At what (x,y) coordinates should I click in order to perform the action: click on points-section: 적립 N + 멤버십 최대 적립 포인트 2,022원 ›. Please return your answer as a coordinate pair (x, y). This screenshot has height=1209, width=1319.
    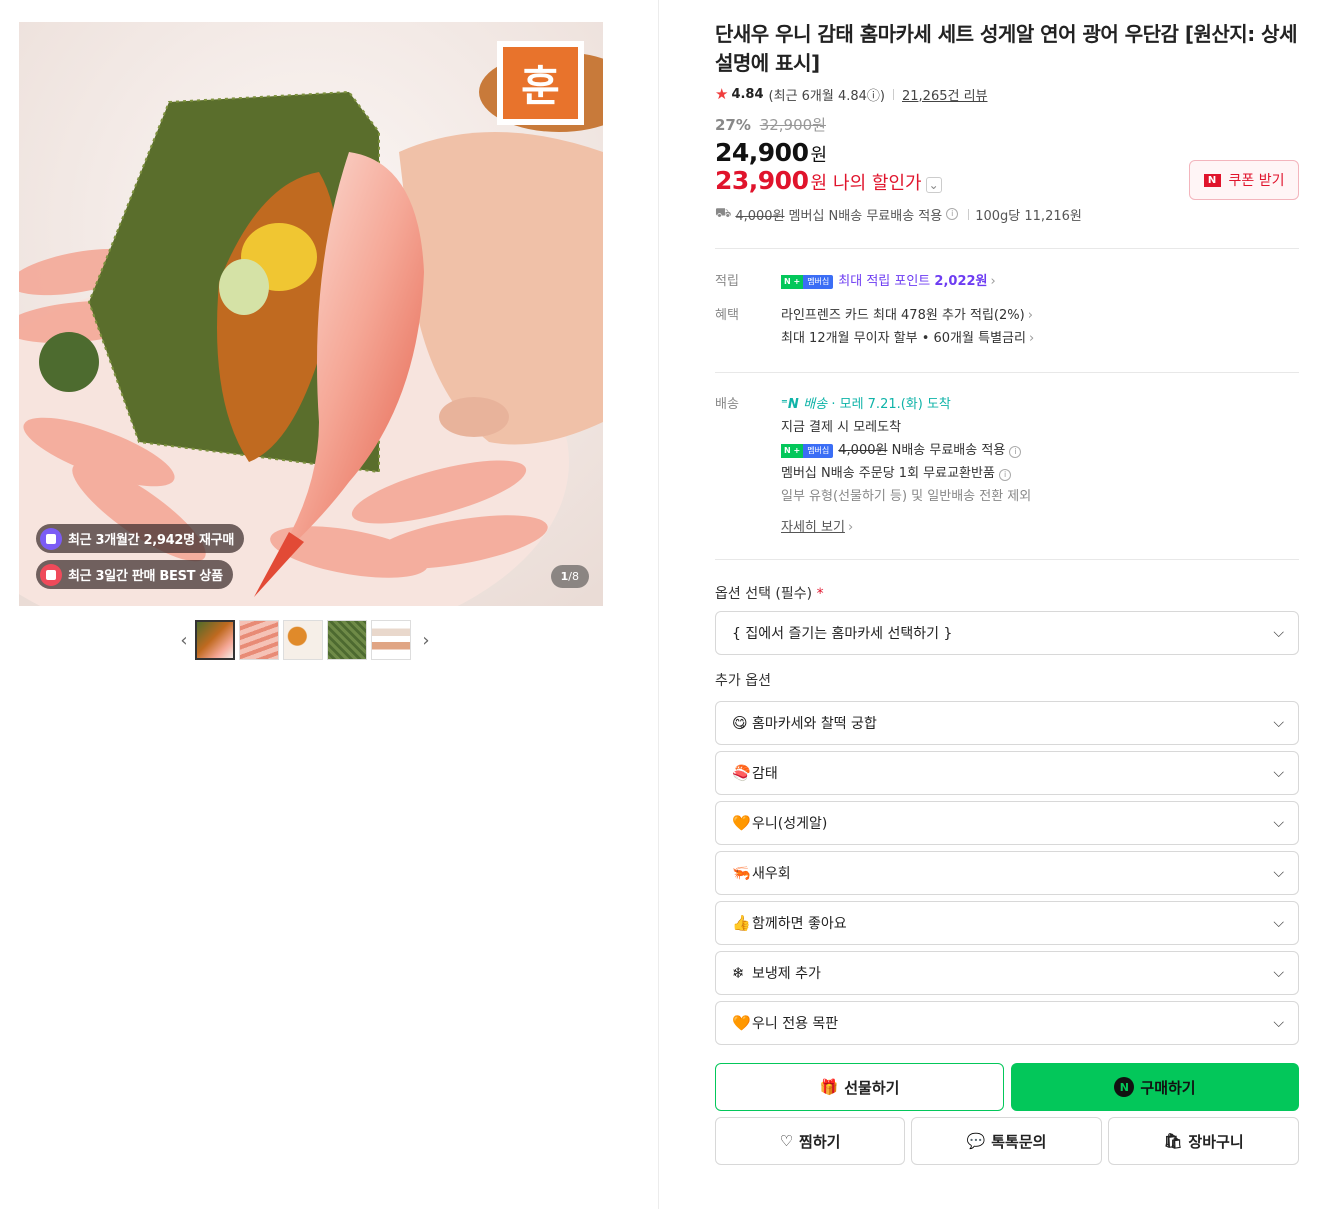
    Looking at the image, I should click on (1007, 281).